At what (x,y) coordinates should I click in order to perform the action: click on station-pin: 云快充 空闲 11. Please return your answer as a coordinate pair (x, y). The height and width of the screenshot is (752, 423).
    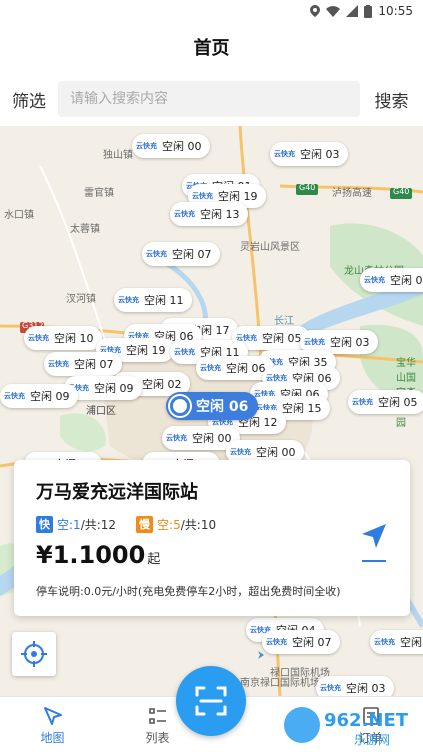
    Looking at the image, I should click on (153, 300).